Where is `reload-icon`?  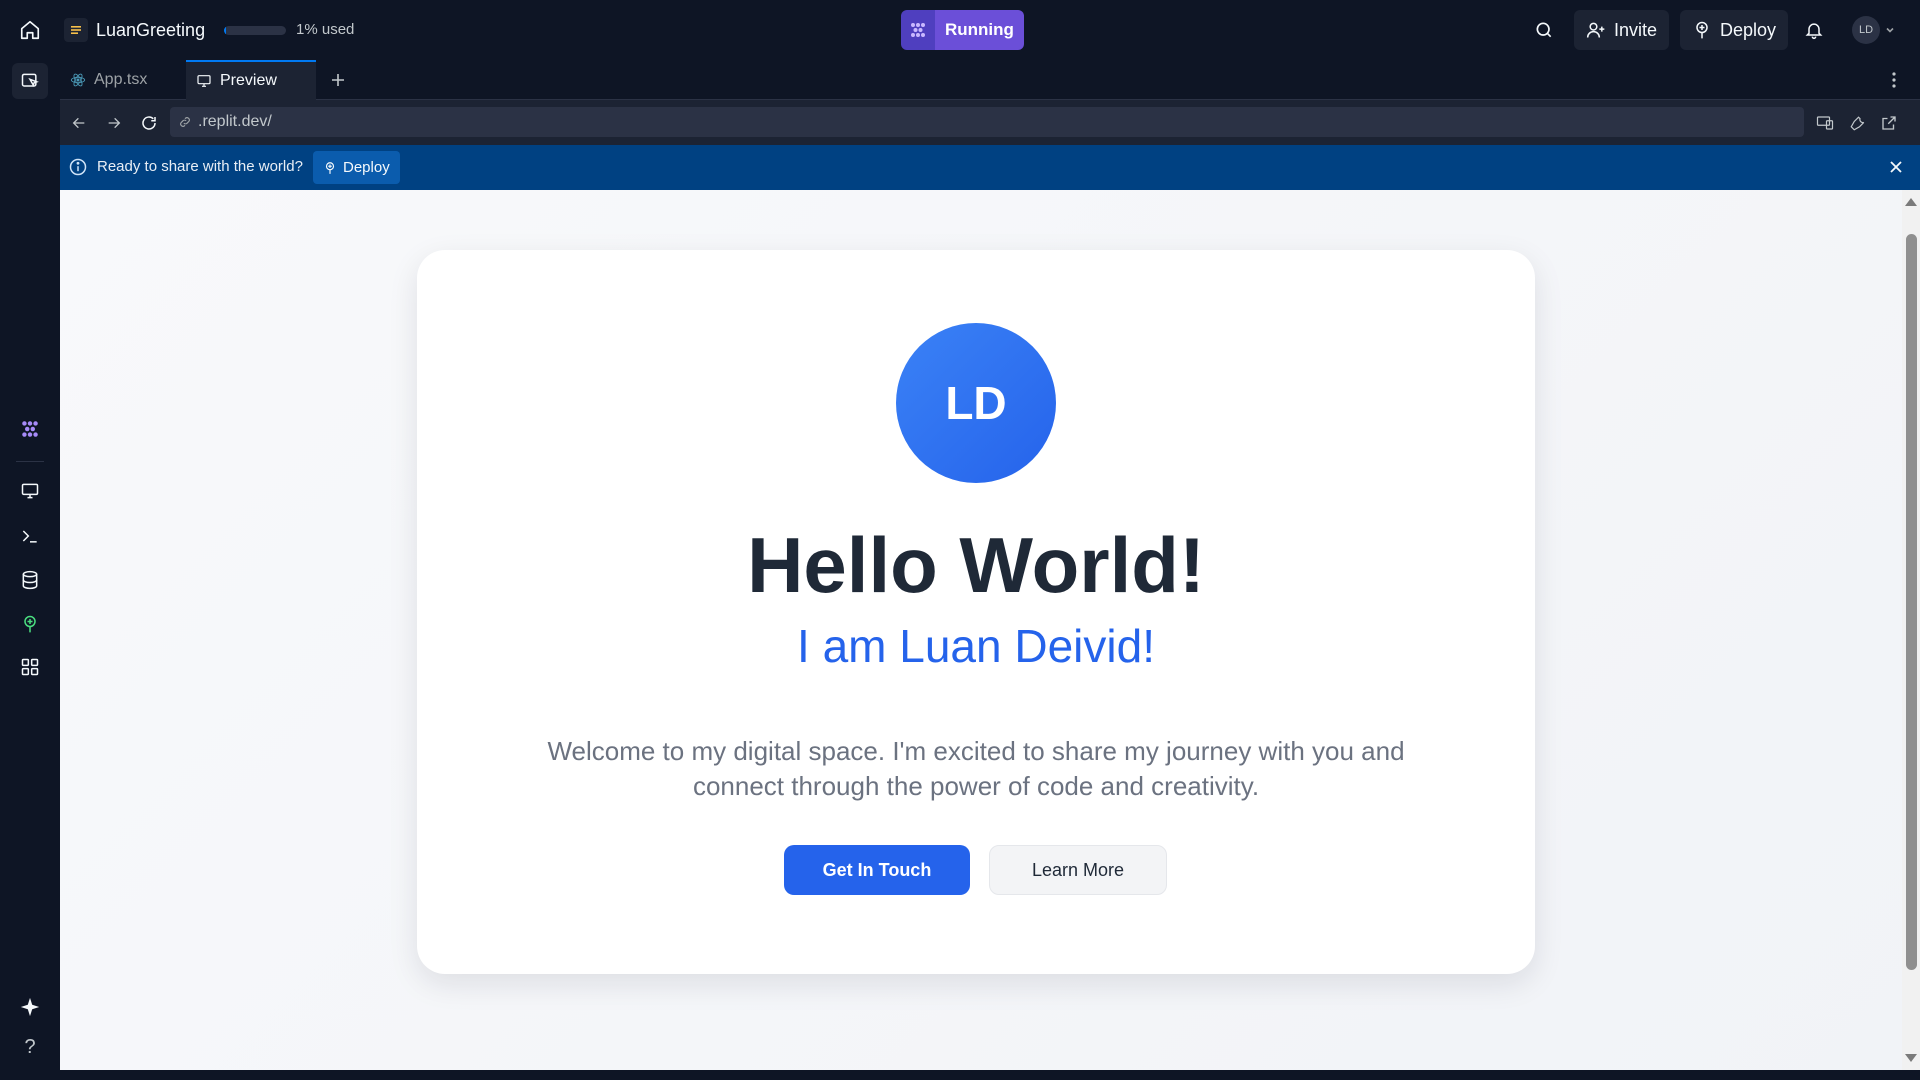 reload-icon is located at coordinates (149, 123).